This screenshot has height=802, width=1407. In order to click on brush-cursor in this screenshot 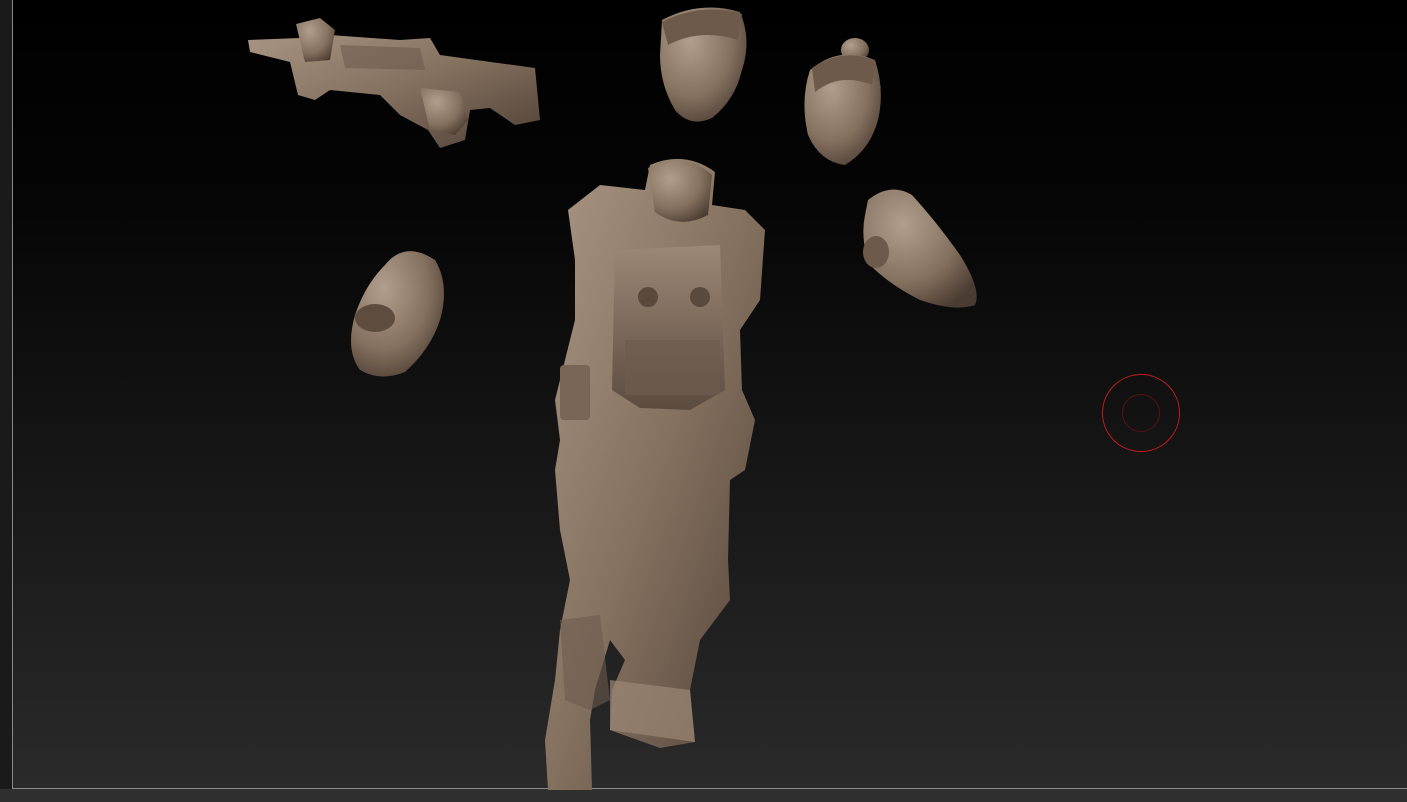, I will do `click(1141, 413)`.